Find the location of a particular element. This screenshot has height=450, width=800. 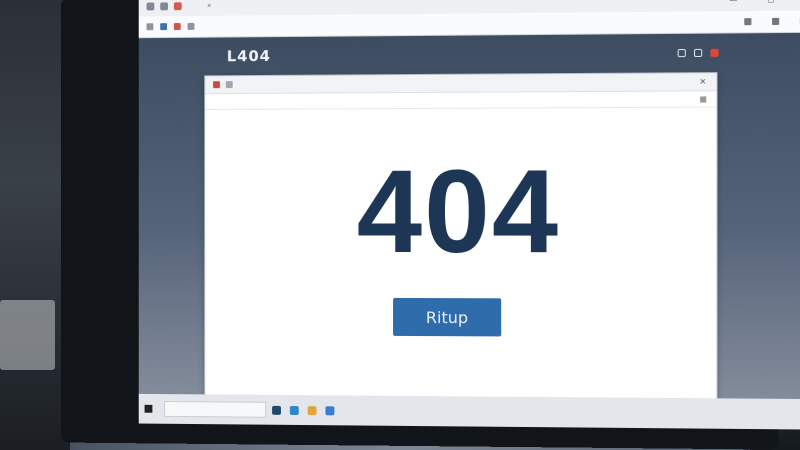

site-logo: L404 is located at coordinates (249, 56).